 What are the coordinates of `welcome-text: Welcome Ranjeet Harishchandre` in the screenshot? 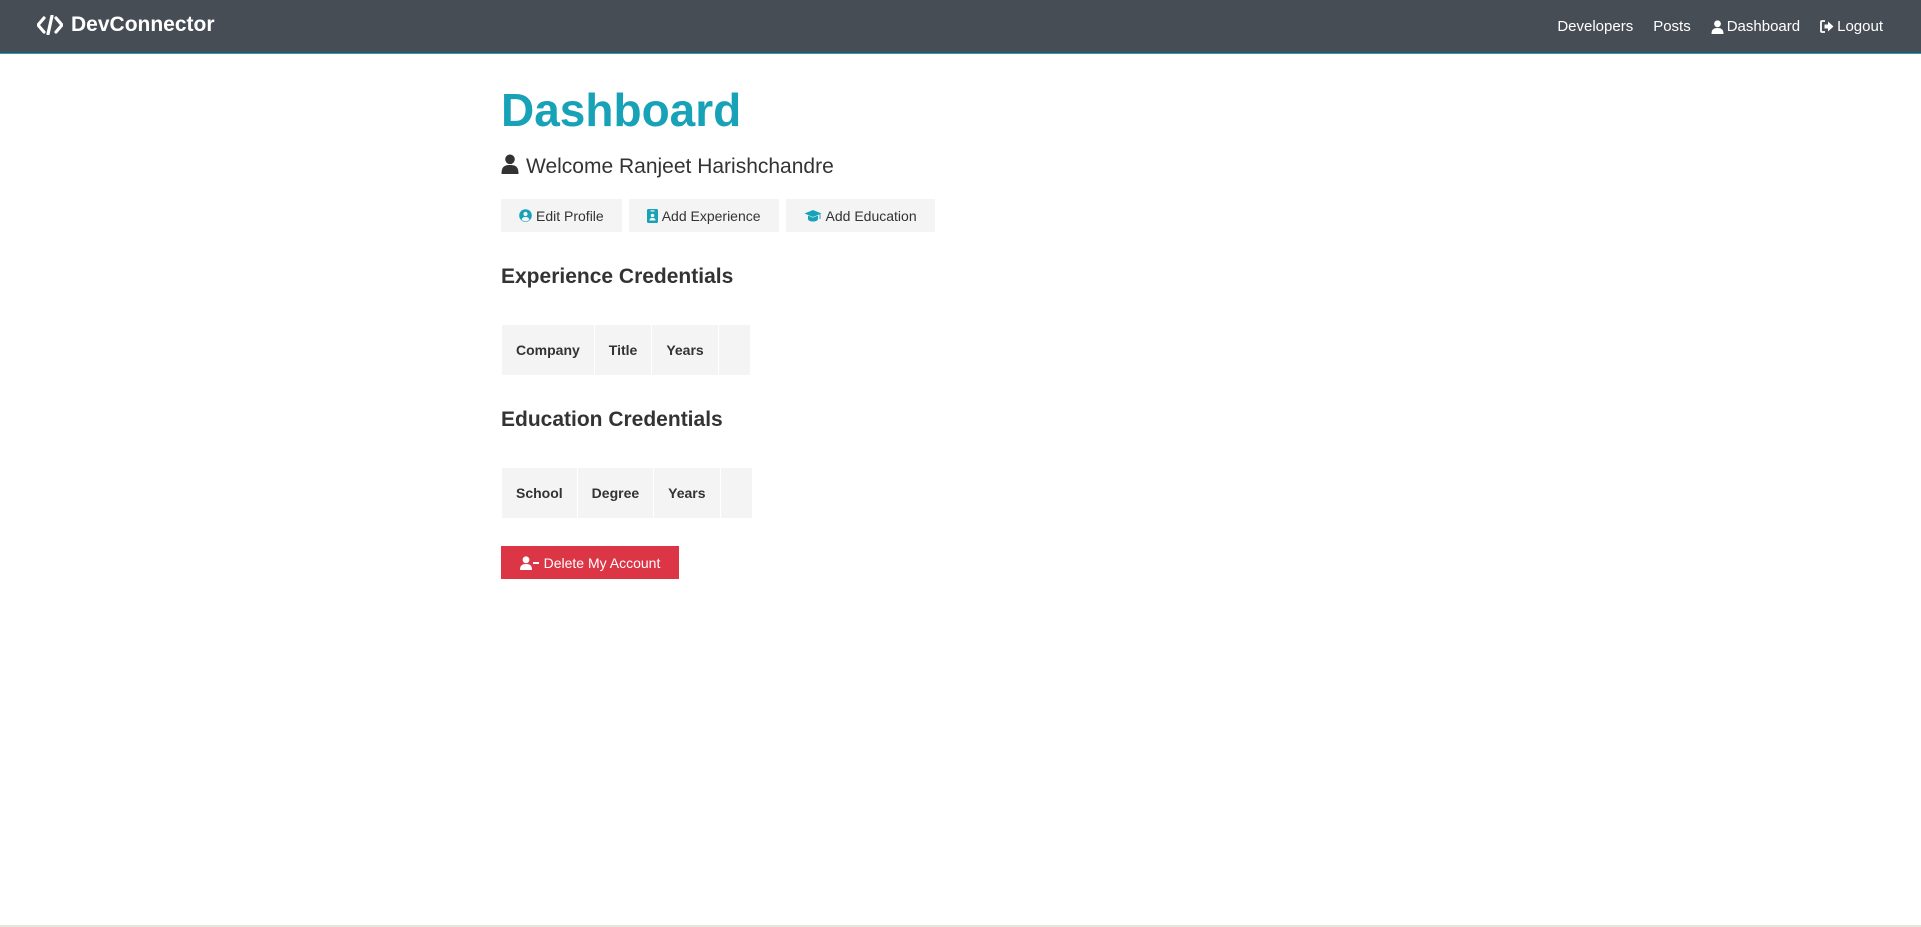 It's located at (680, 166).